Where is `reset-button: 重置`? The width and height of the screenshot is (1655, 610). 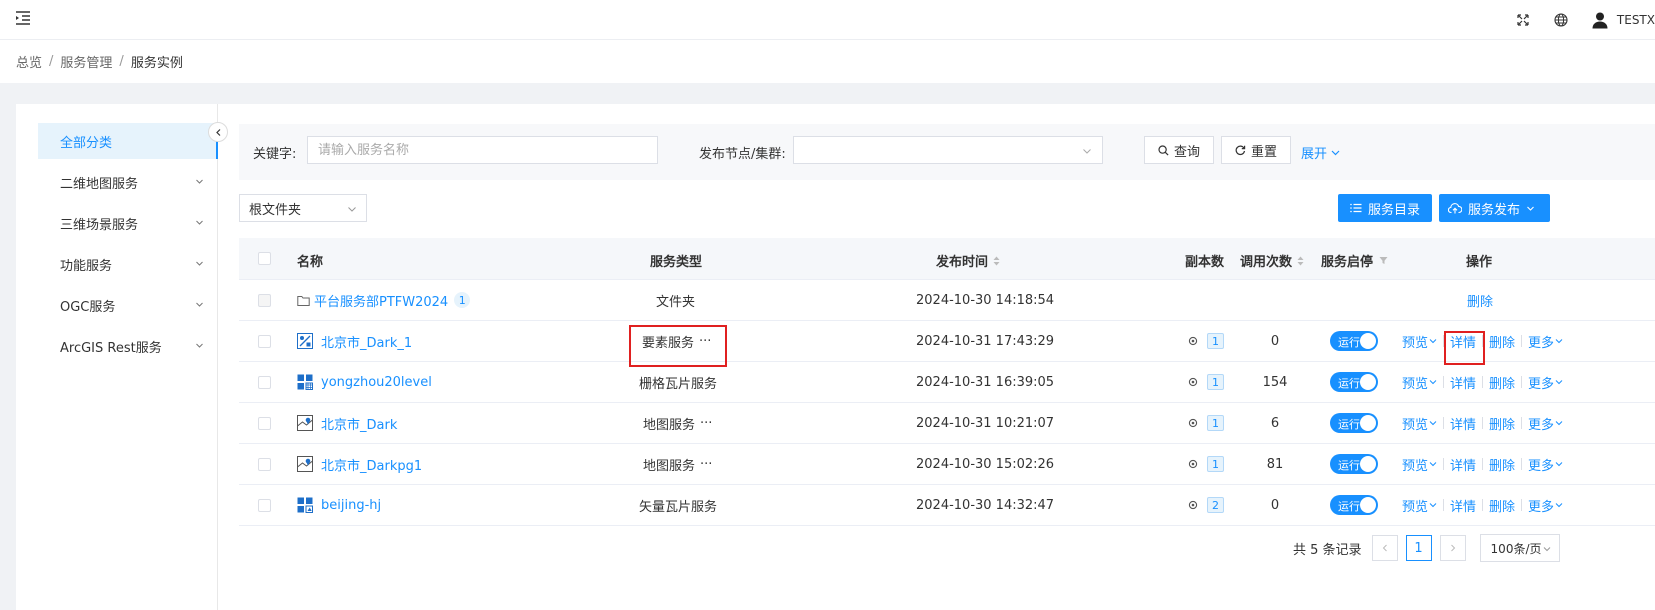 reset-button: 重置 is located at coordinates (1256, 150).